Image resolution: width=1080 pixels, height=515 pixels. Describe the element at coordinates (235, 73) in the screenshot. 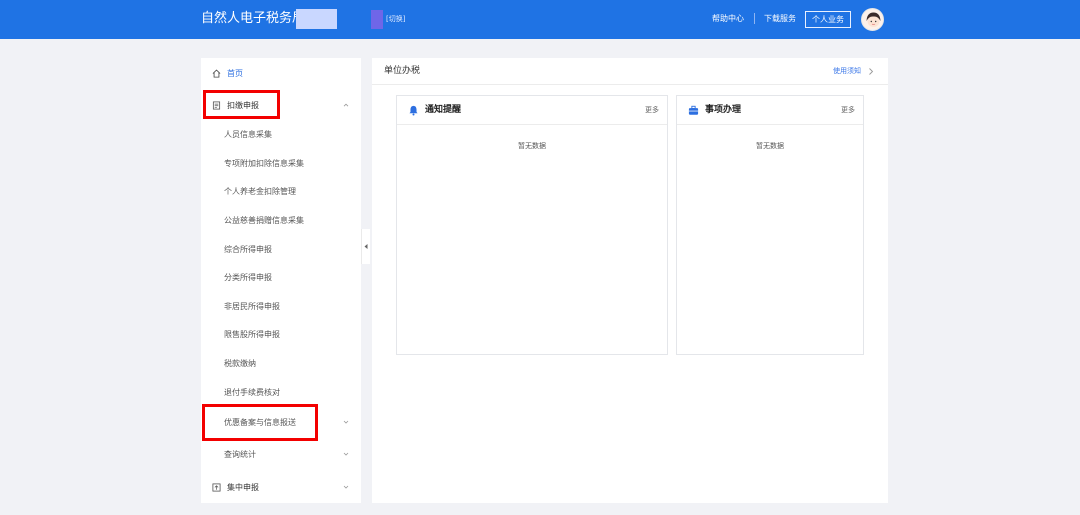

I see `sidebar-item-label: 首页` at that location.